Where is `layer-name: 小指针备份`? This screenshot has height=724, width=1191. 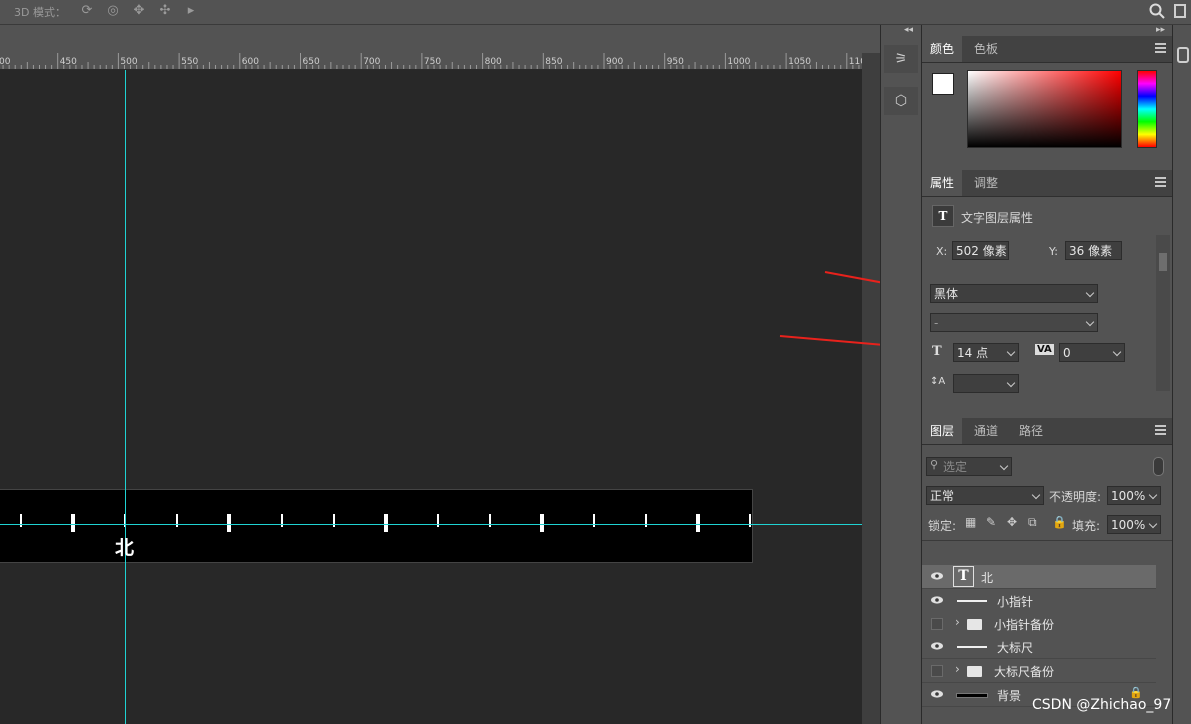
layer-name: 小指针备份 is located at coordinates (1024, 625).